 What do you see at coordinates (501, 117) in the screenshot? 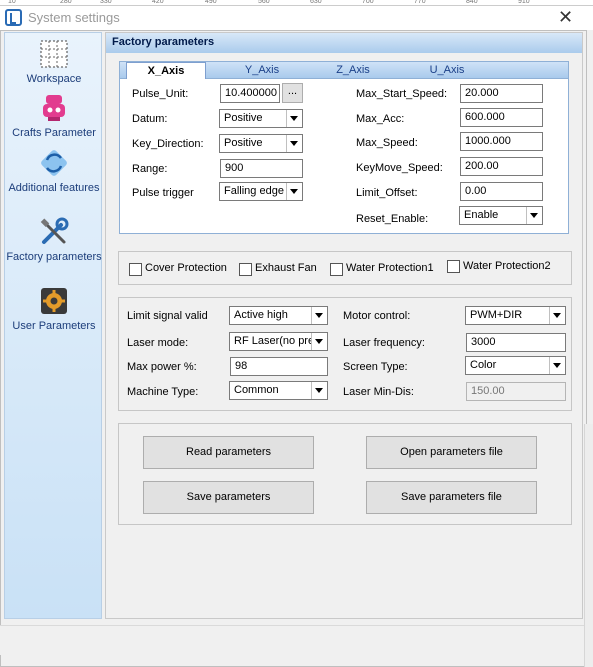
I see `max-acc-field: 600.000` at bounding box center [501, 117].